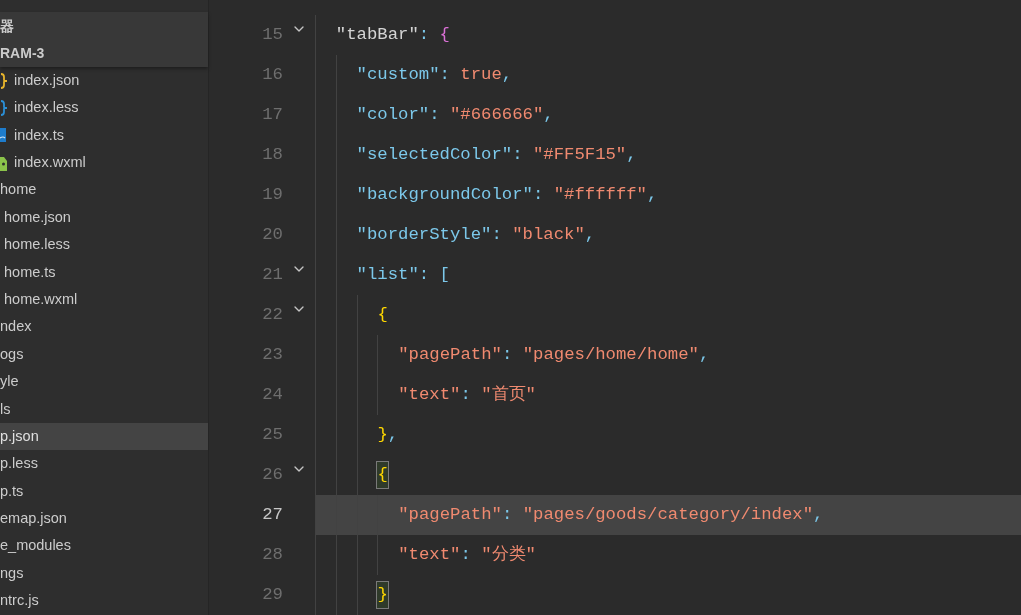 The width and height of the screenshot is (1021, 615). What do you see at coordinates (104, 108) in the screenshot?
I see `file-tree-item: index.less` at bounding box center [104, 108].